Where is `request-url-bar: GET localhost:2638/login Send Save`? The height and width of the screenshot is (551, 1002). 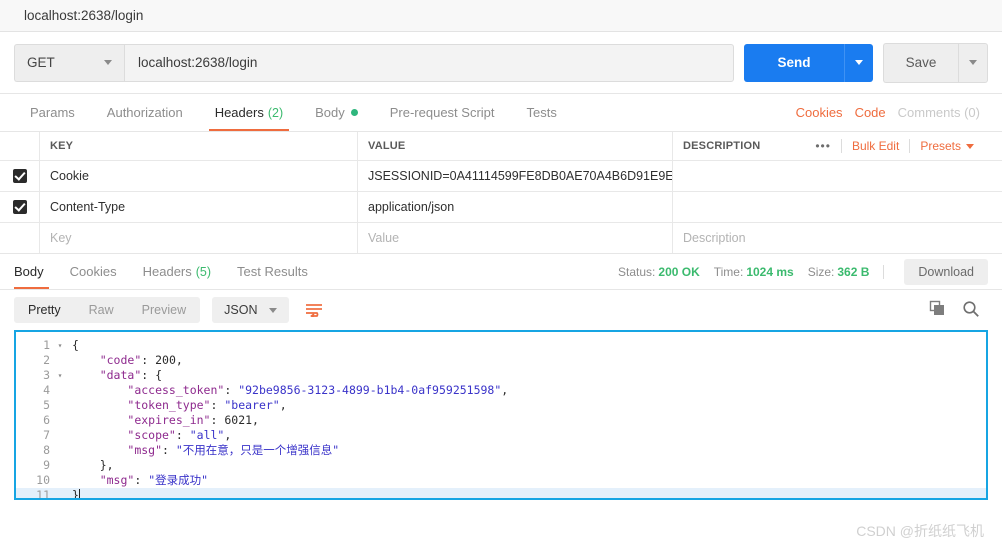
request-url-bar: GET localhost:2638/login Send Save is located at coordinates (501, 63).